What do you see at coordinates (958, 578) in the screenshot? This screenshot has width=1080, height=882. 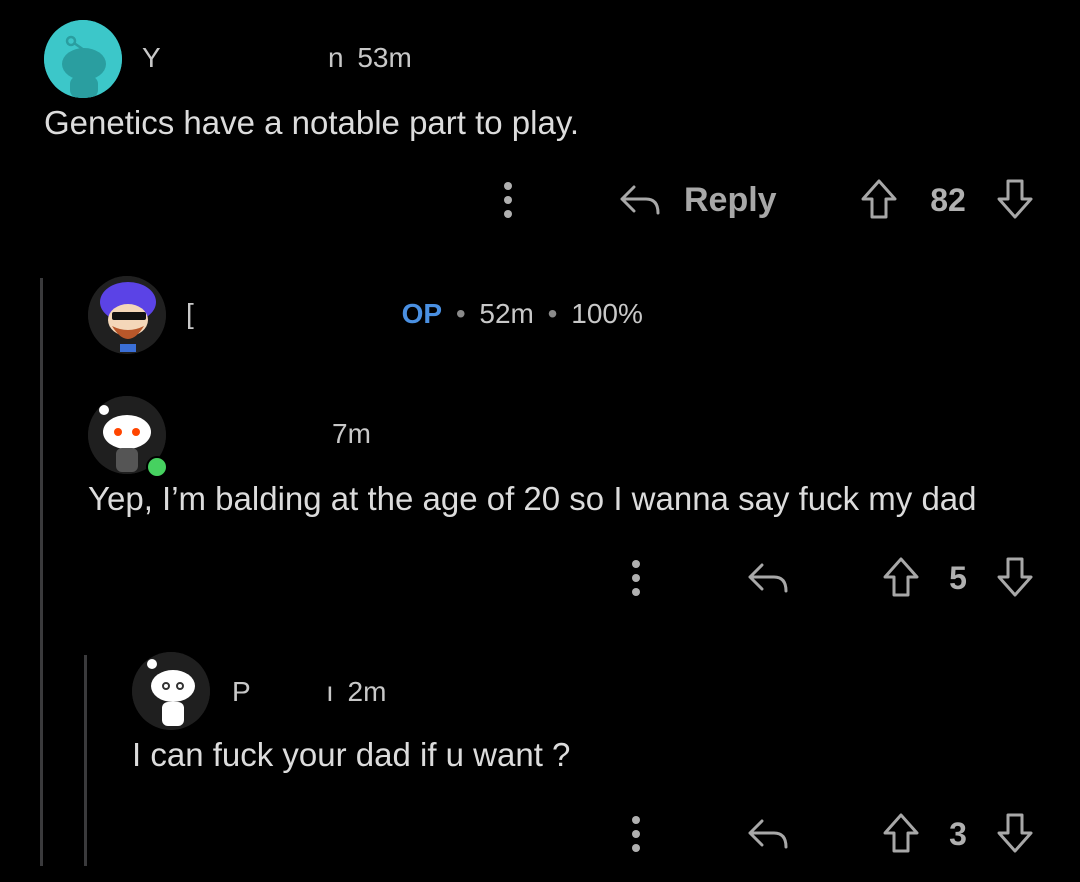 I see `vote-count: 5` at bounding box center [958, 578].